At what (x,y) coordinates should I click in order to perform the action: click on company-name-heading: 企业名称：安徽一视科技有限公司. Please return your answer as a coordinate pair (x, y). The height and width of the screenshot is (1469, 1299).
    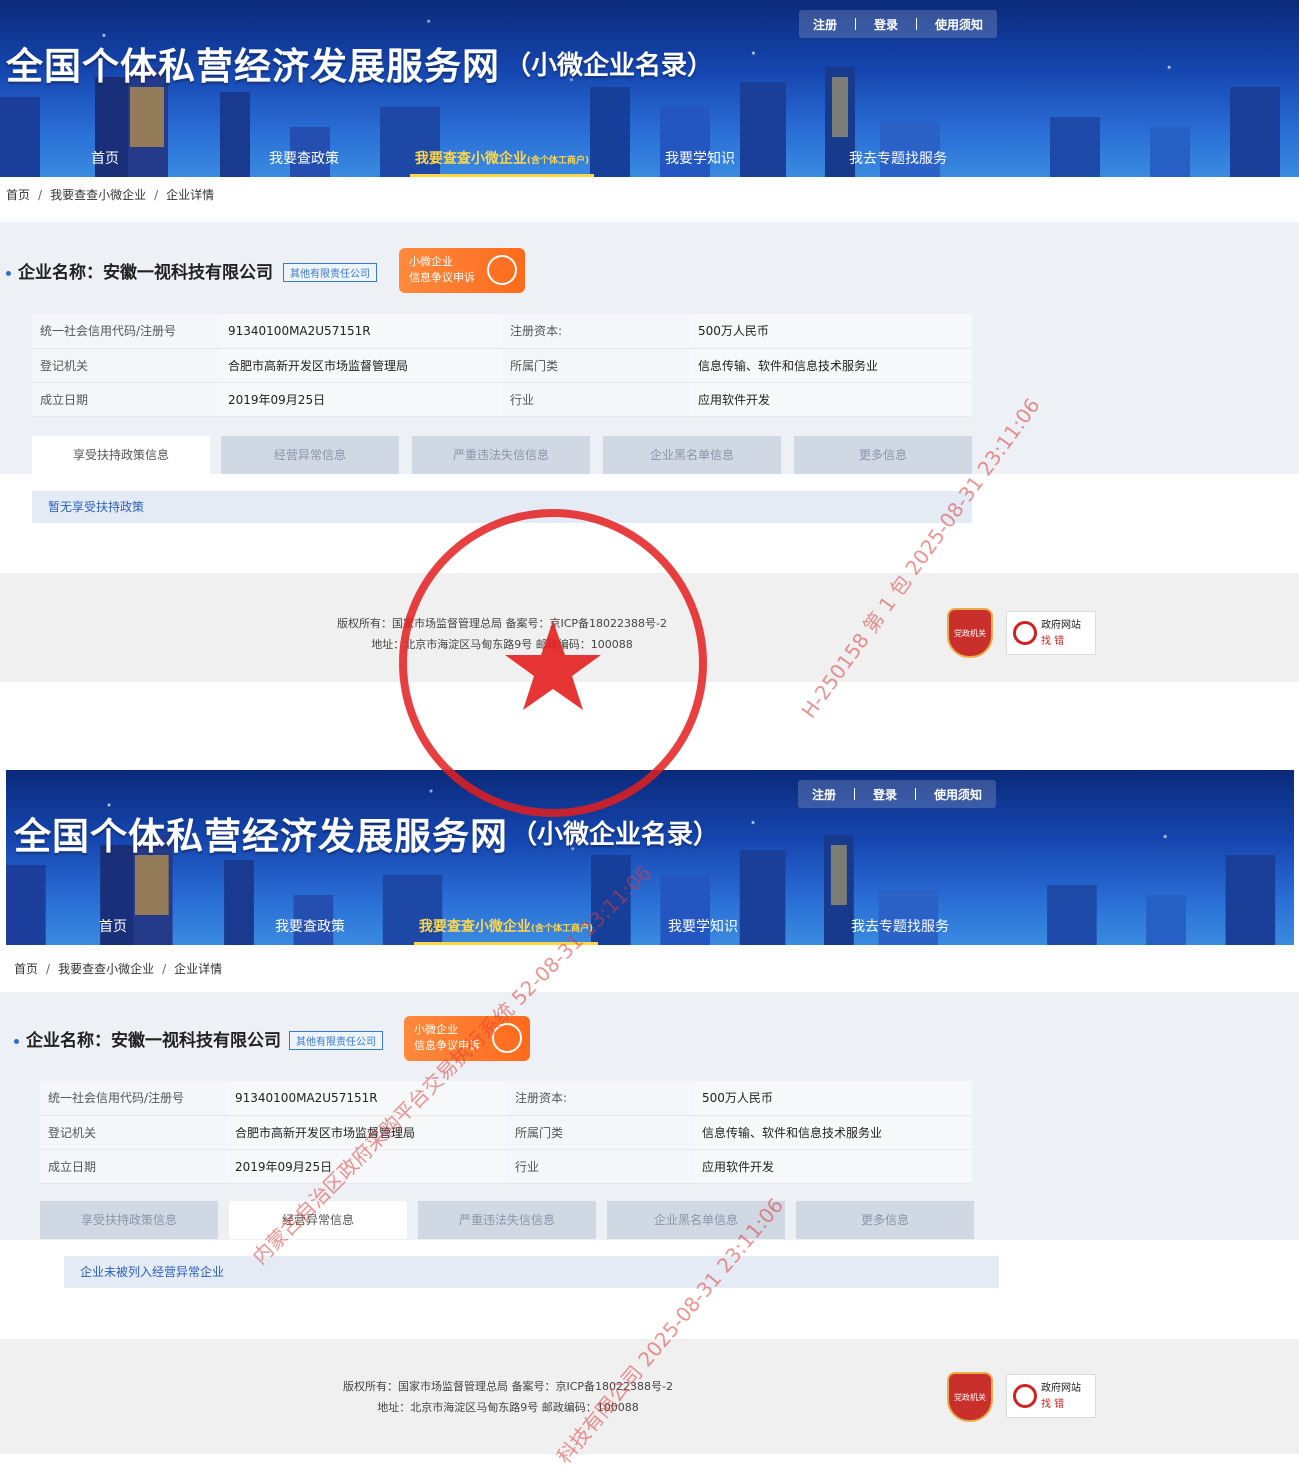
    Looking at the image, I should click on (147, 1038).